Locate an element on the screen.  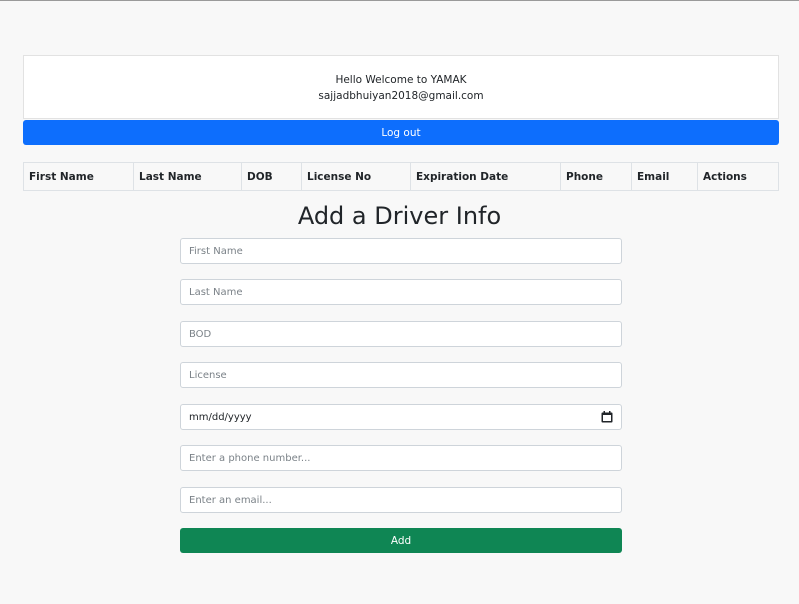
column-header-license-no: License No is located at coordinates (356, 176).